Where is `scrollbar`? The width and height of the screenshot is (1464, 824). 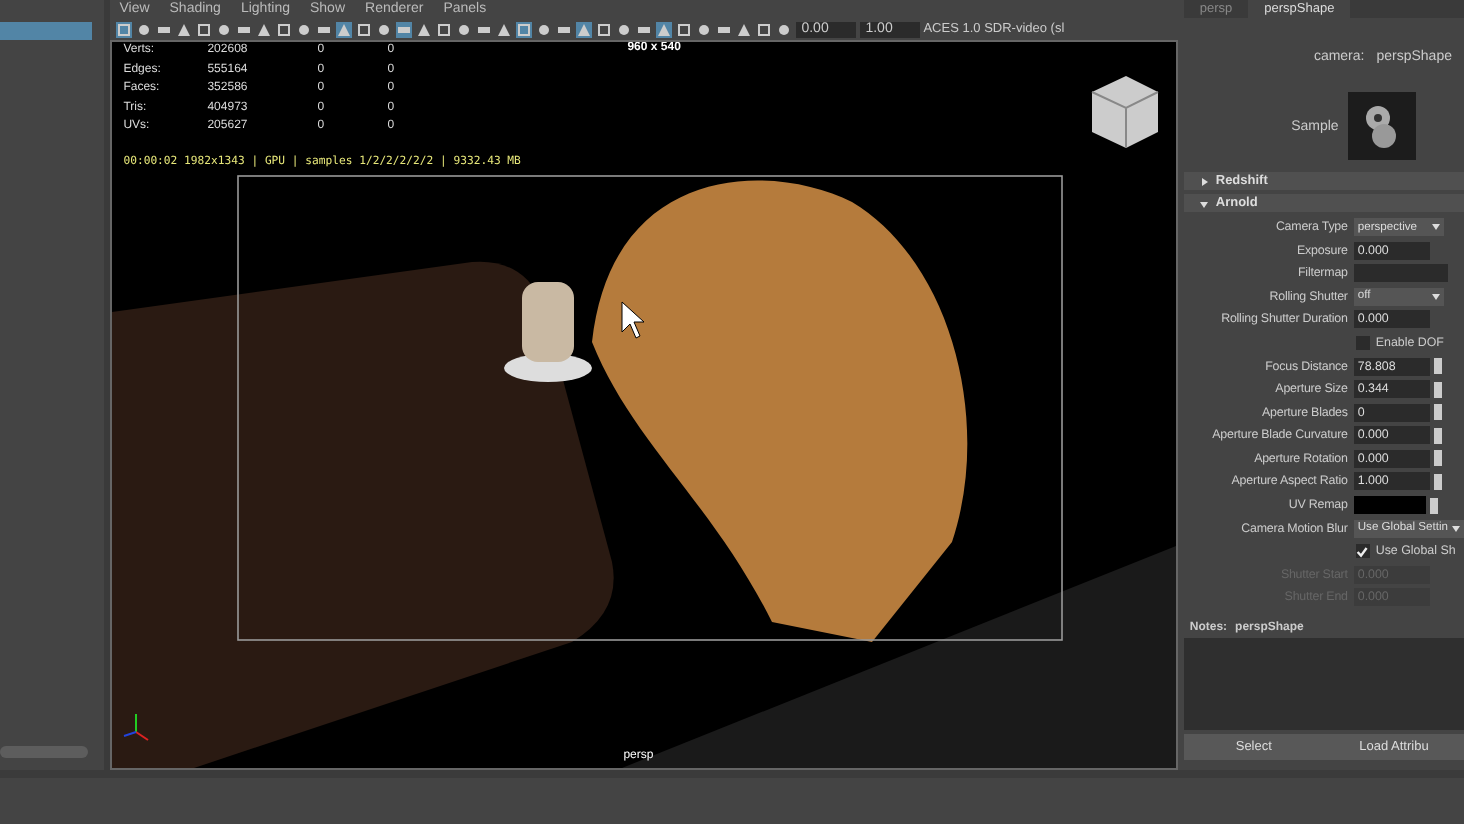 scrollbar is located at coordinates (44, 752).